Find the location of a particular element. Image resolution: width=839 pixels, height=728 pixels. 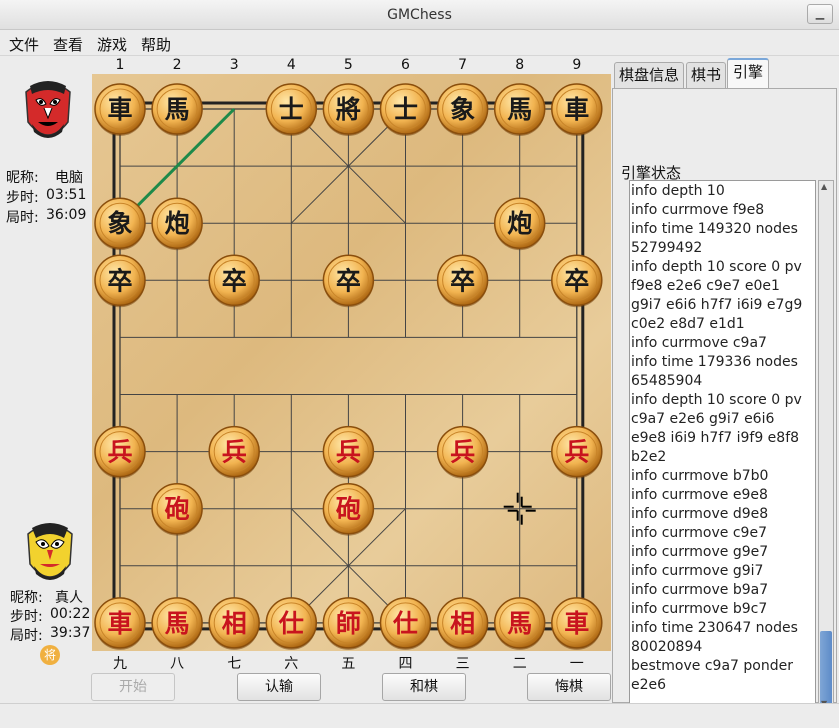

menu-bar: 文件 查看 游戏 帮助 is located at coordinates (419, 43).